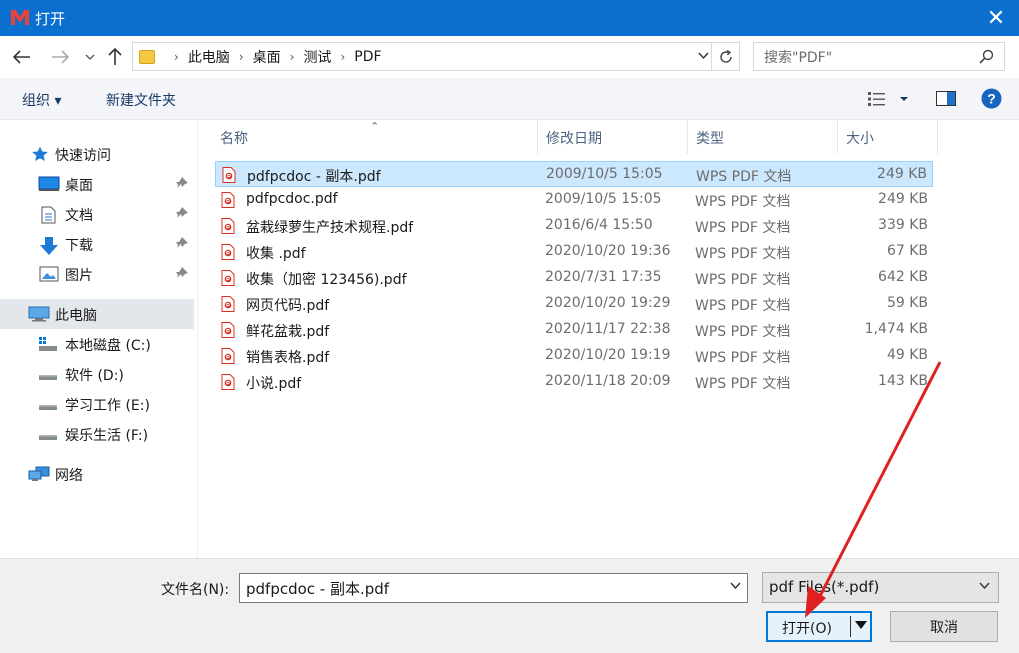 The image size is (1019, 653). Describe the element at coordinates (49, 274) in the screenshot. I see `pictures-icon` at that location.